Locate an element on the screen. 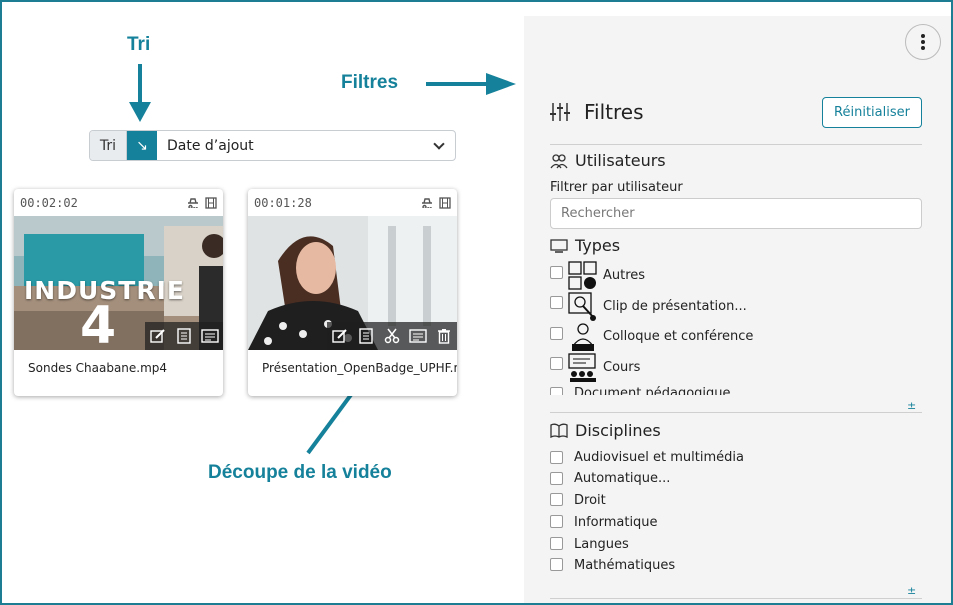  annotation-arrow-down is located at coordinates (140, 93).